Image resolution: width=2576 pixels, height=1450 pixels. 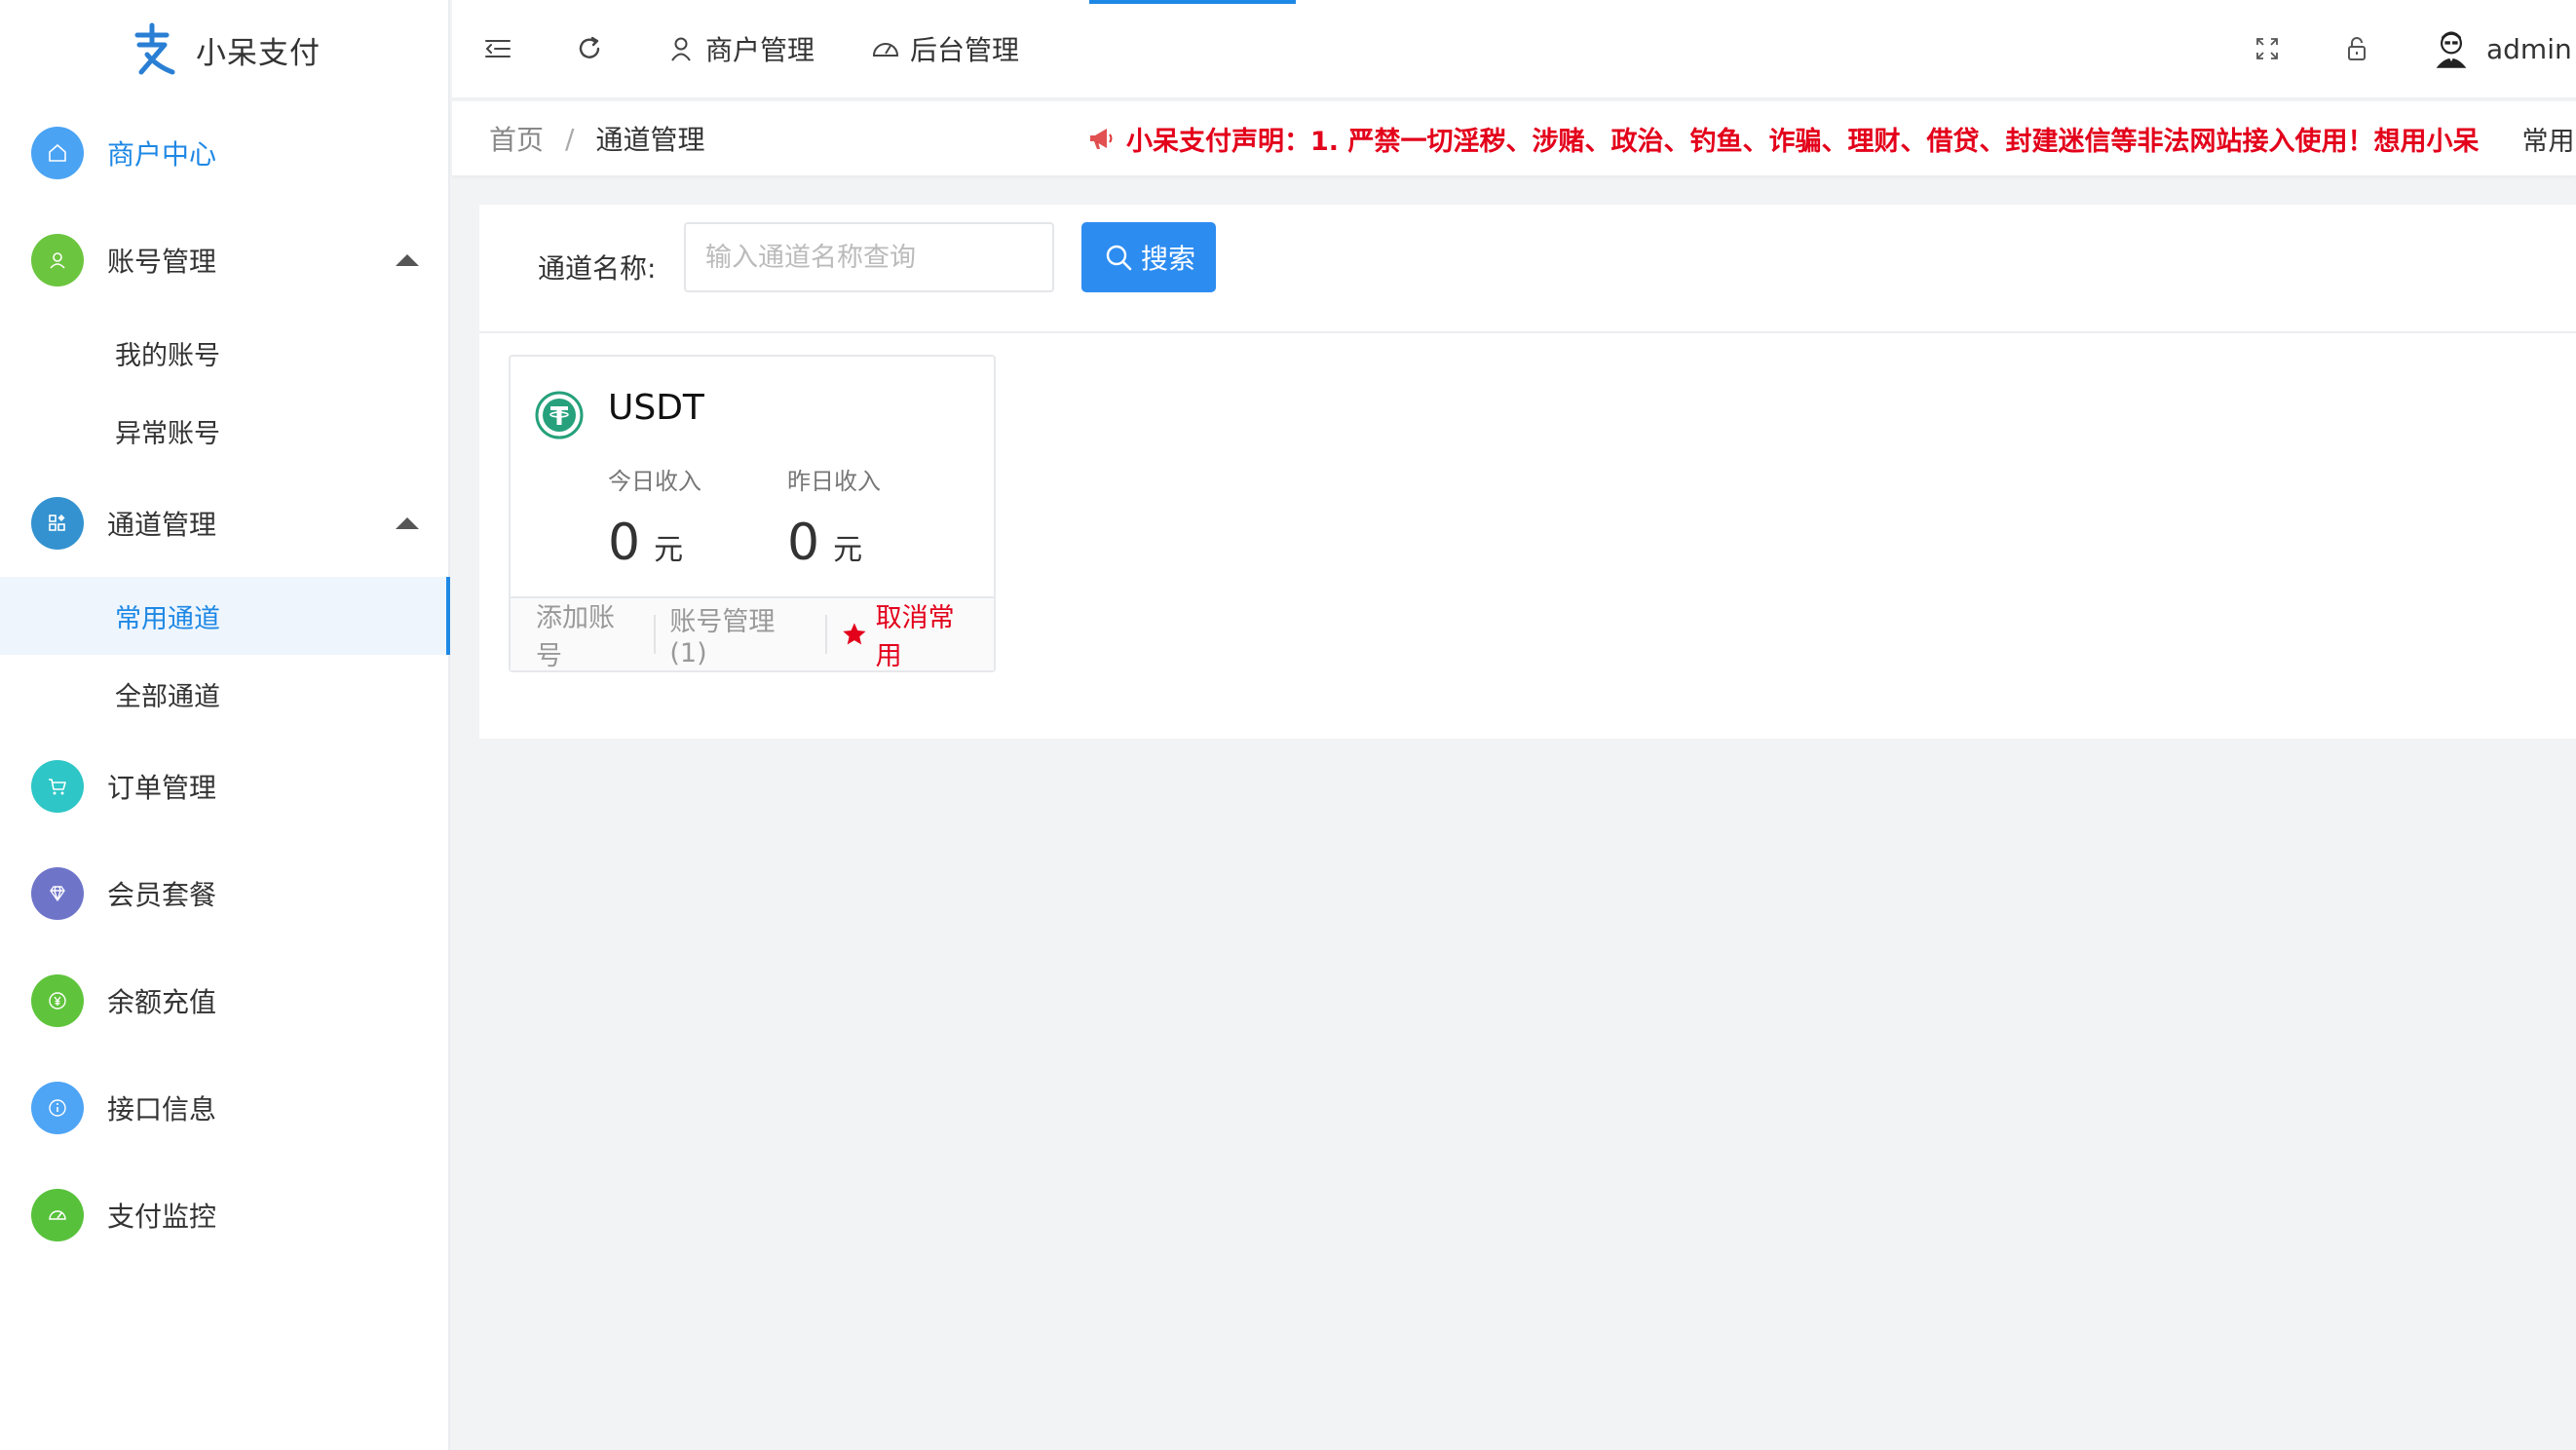 I want to click on breadcrumb: 首页 / 通道管理, so click(x=596, y=139).